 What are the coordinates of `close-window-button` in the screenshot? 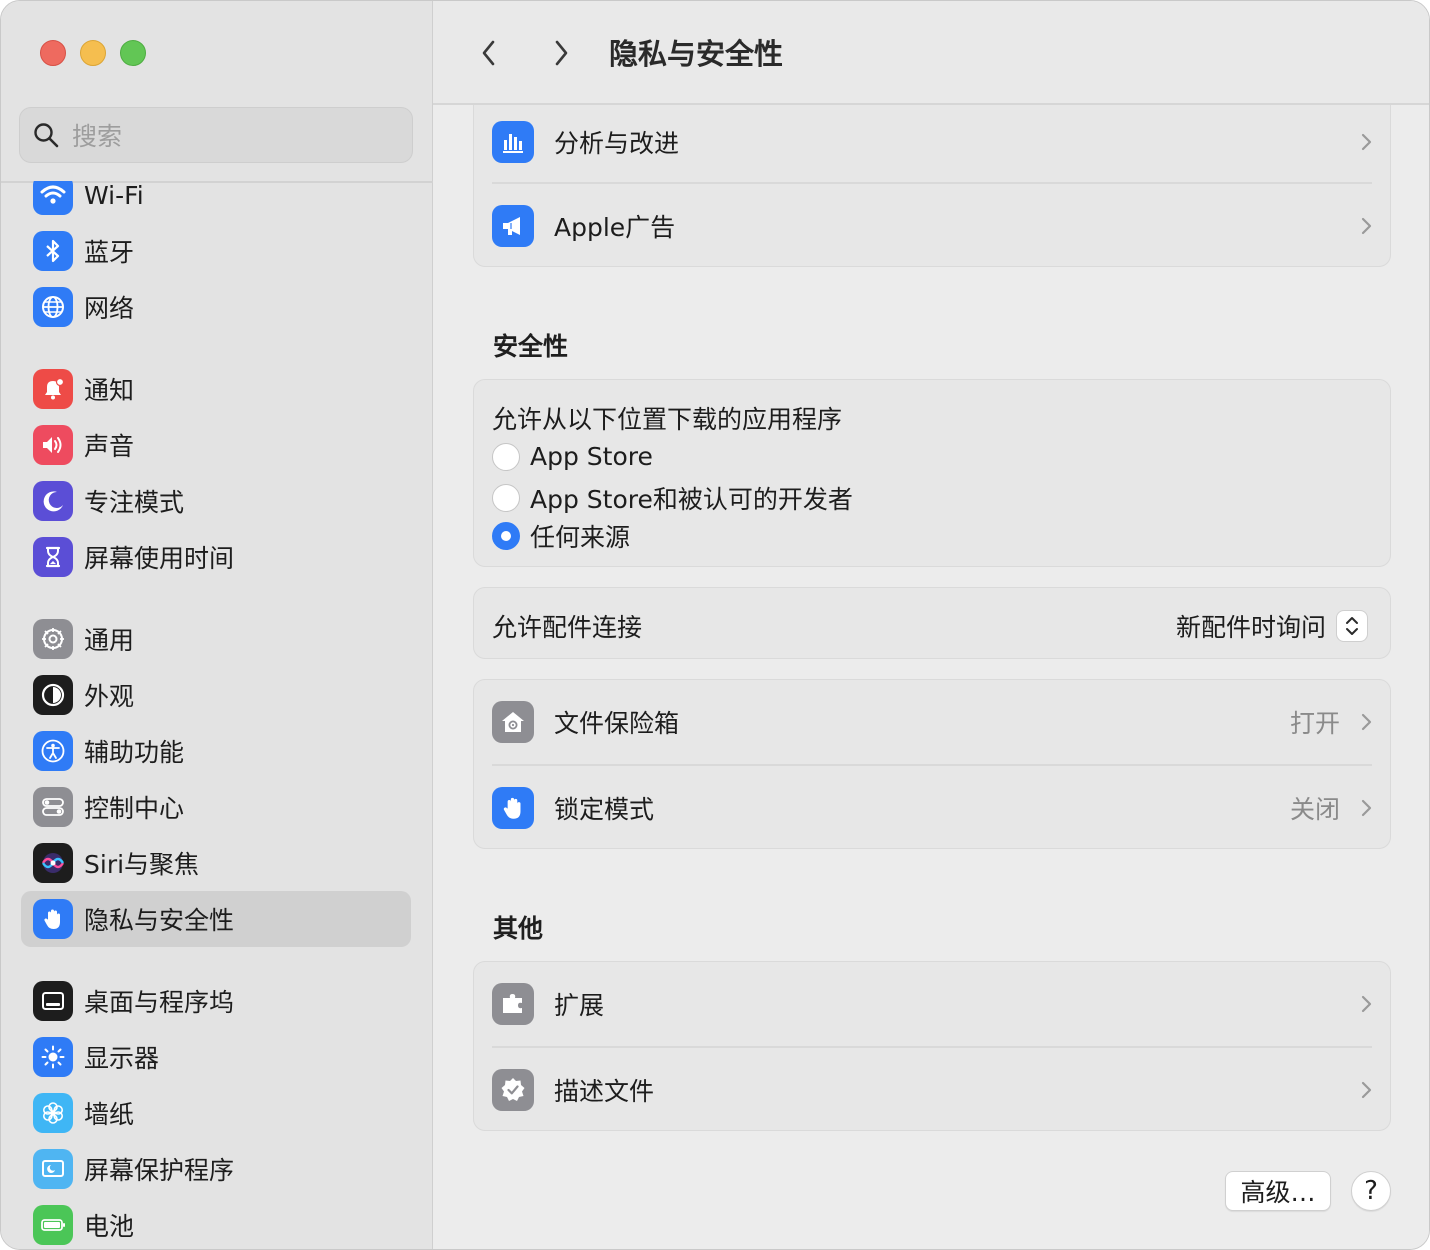 It's located at (53, 53).